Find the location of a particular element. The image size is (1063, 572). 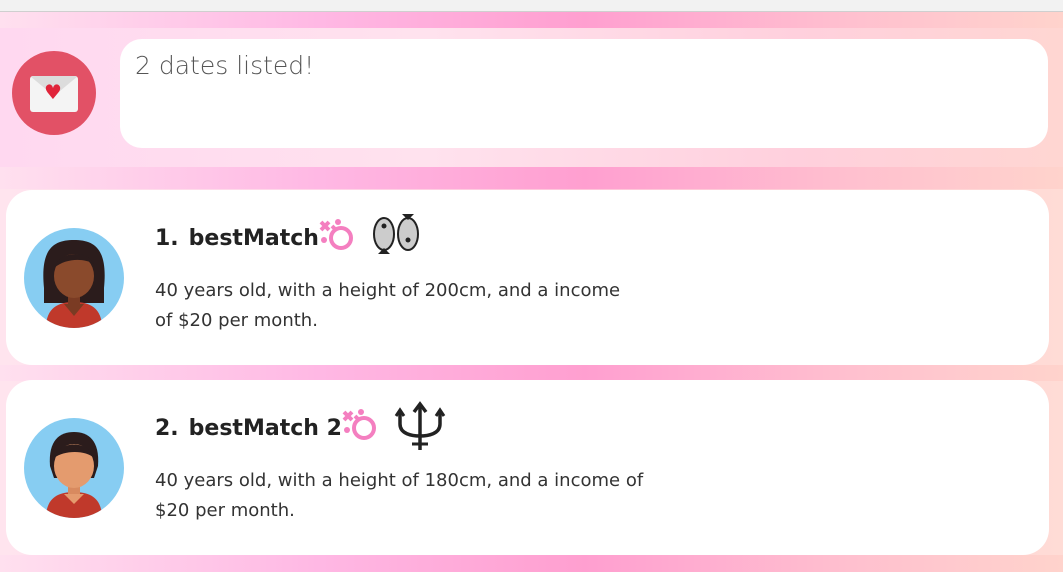

mail-avatar: ♥ is located at coordinates (54, 93).